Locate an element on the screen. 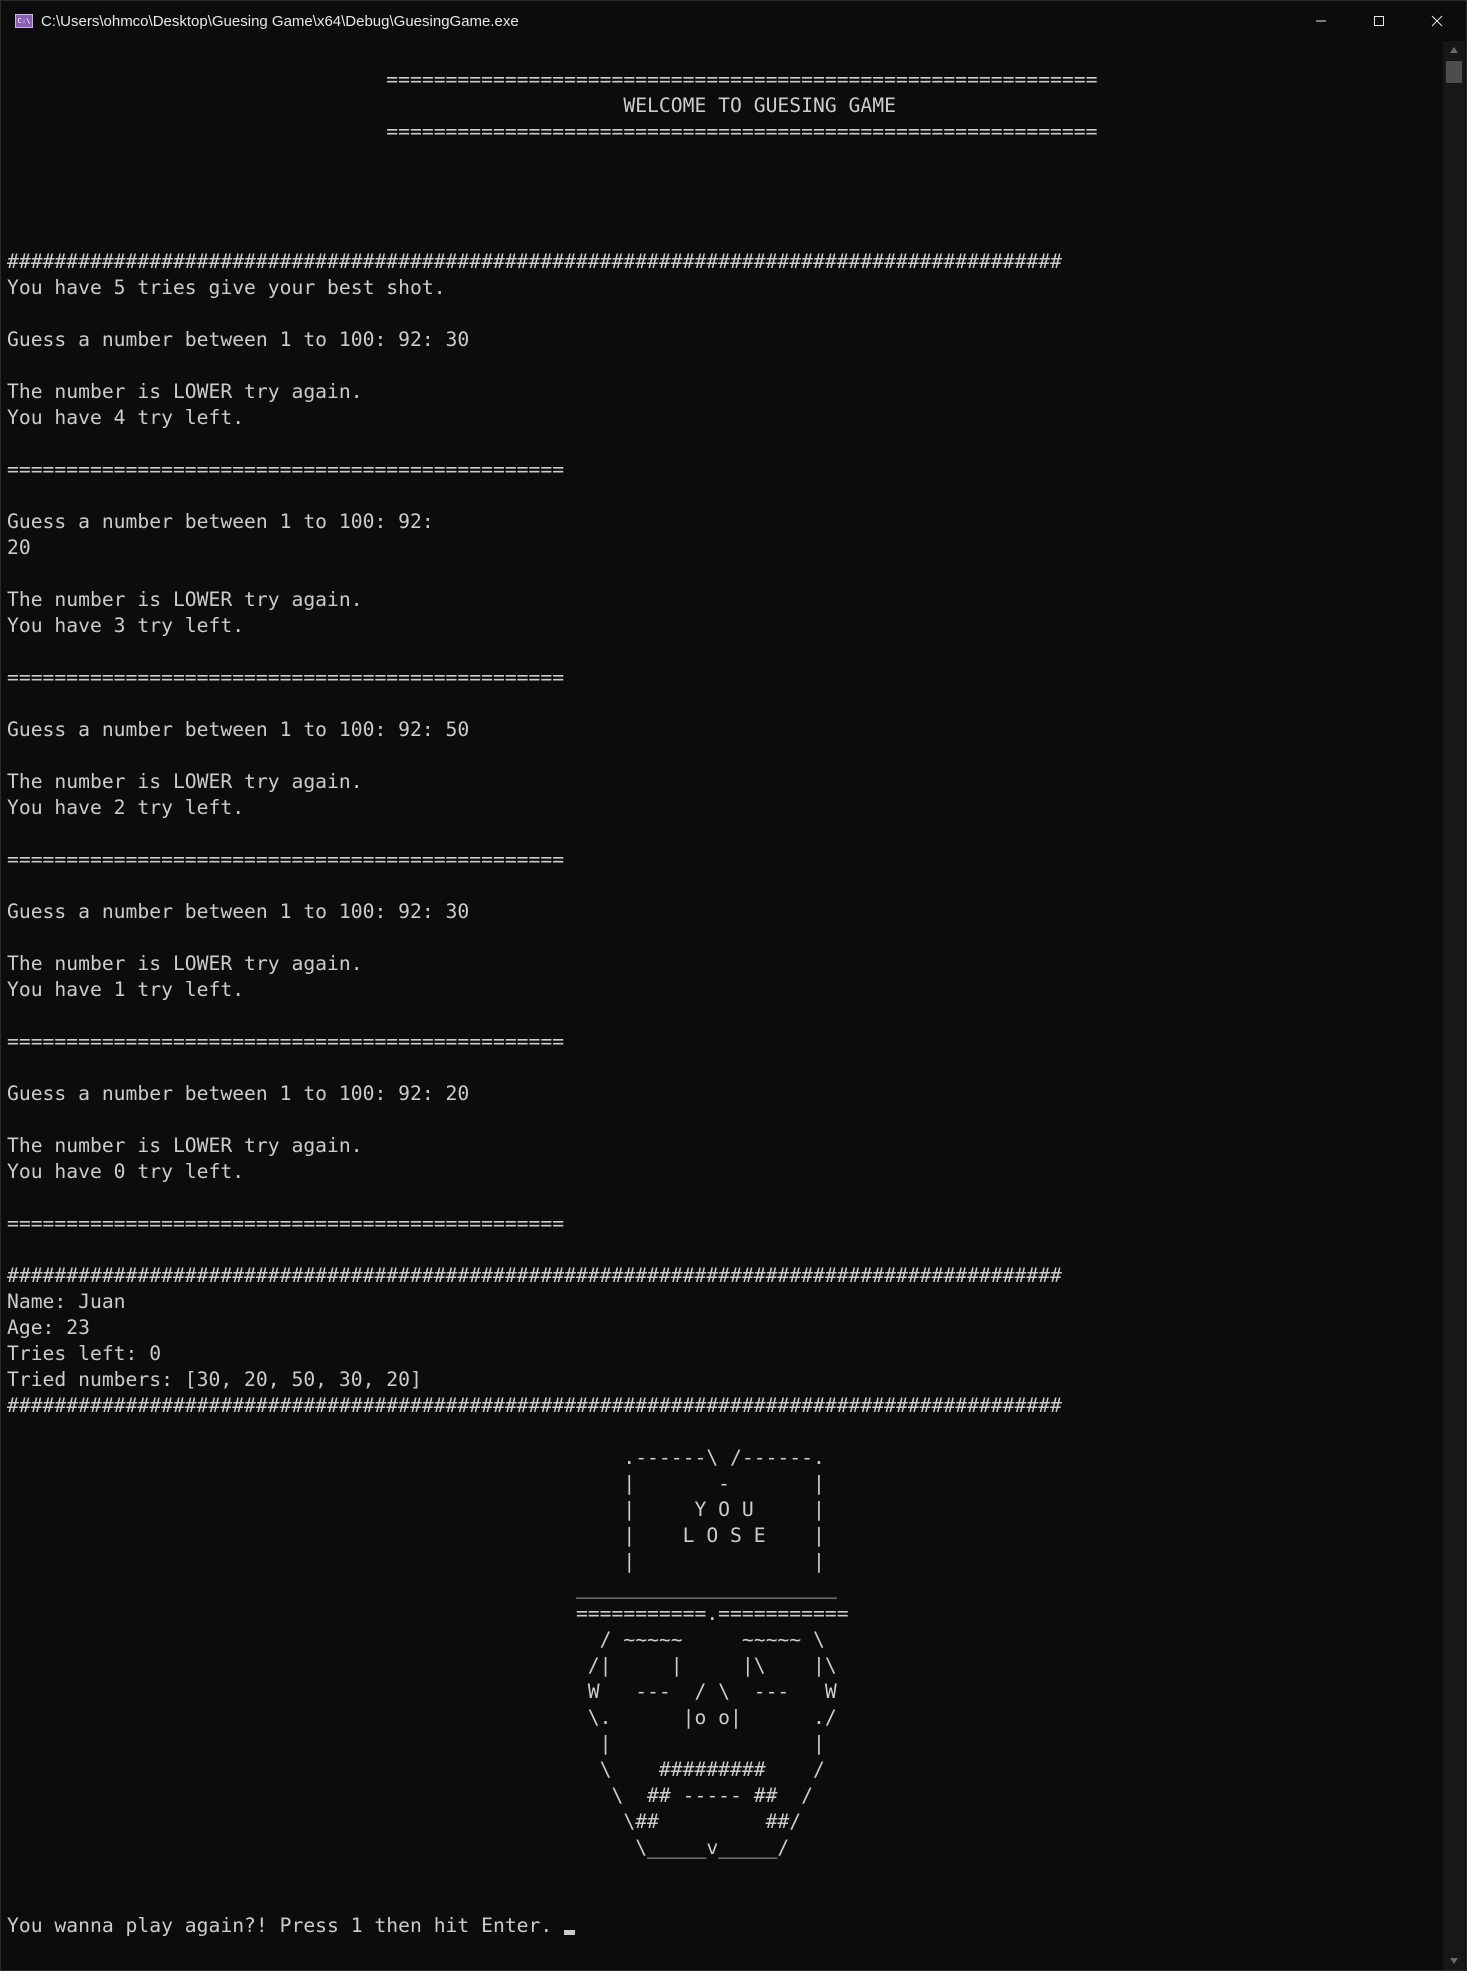 Image resolution: width=1467 pixels, height=1971 pixels. console-line: You have 5 tries give your best shot. is located at coordinates (226, 287).